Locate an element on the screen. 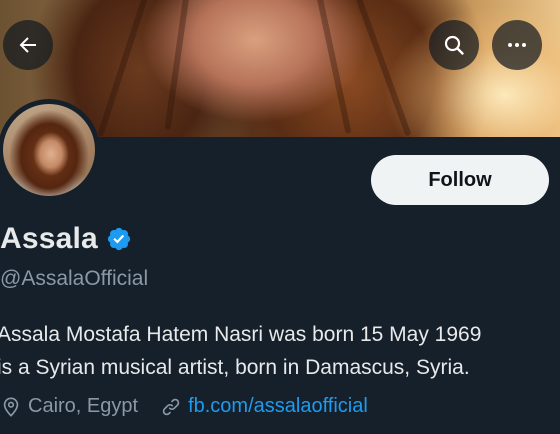 The width and height of the screenshot is (560, 434). avatar is located at coordinates (50, 150).